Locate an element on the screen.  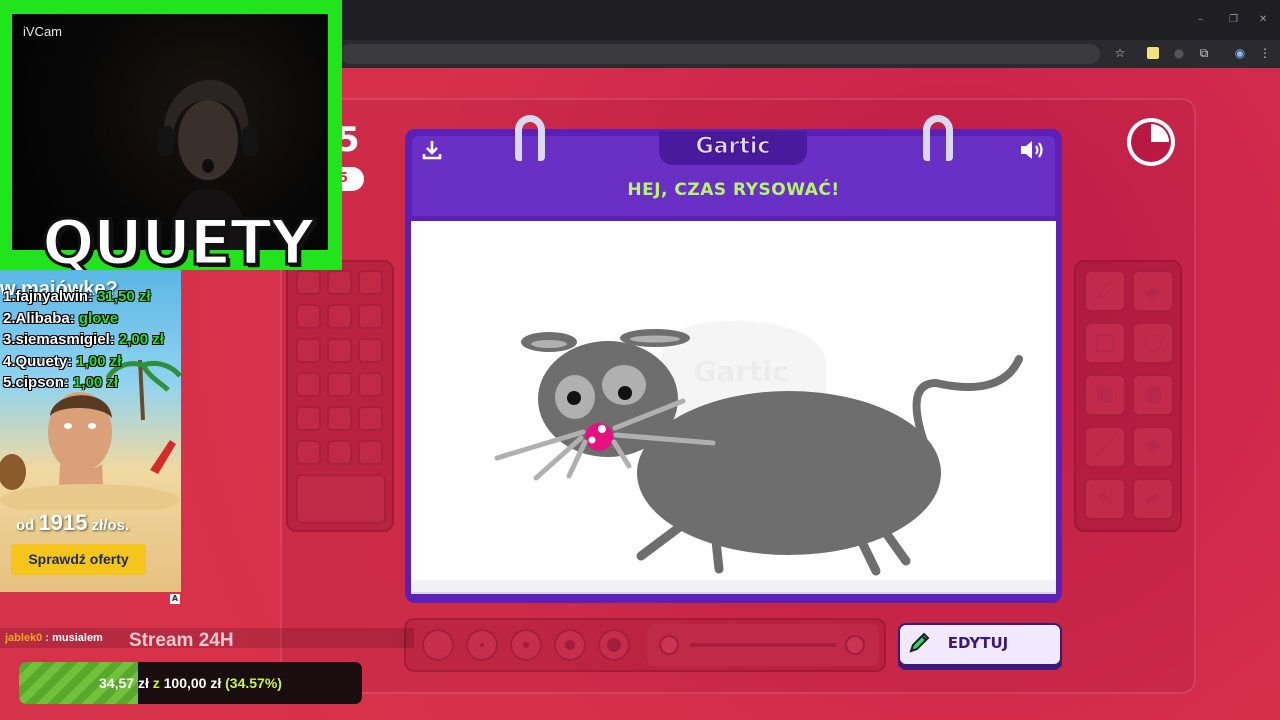
webcam-overlay: iVCam QUUETY is located at coordinates (171, 140).